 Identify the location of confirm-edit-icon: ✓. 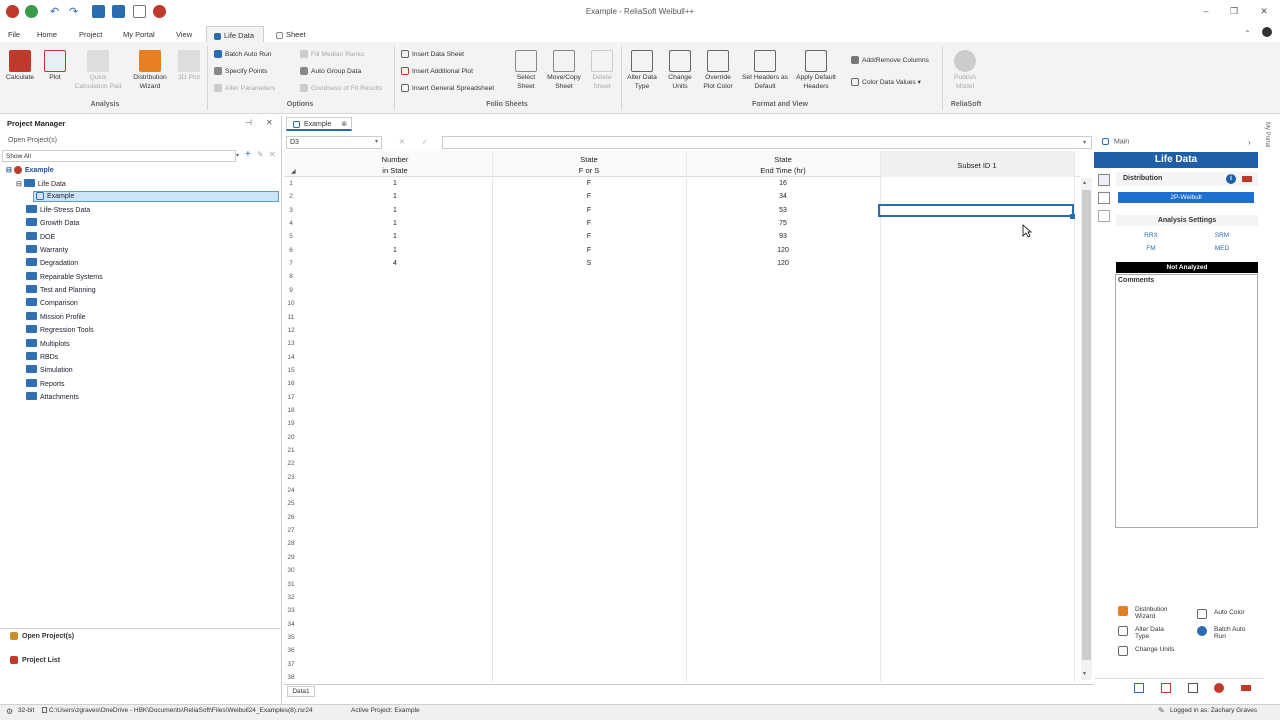
(425, 142).